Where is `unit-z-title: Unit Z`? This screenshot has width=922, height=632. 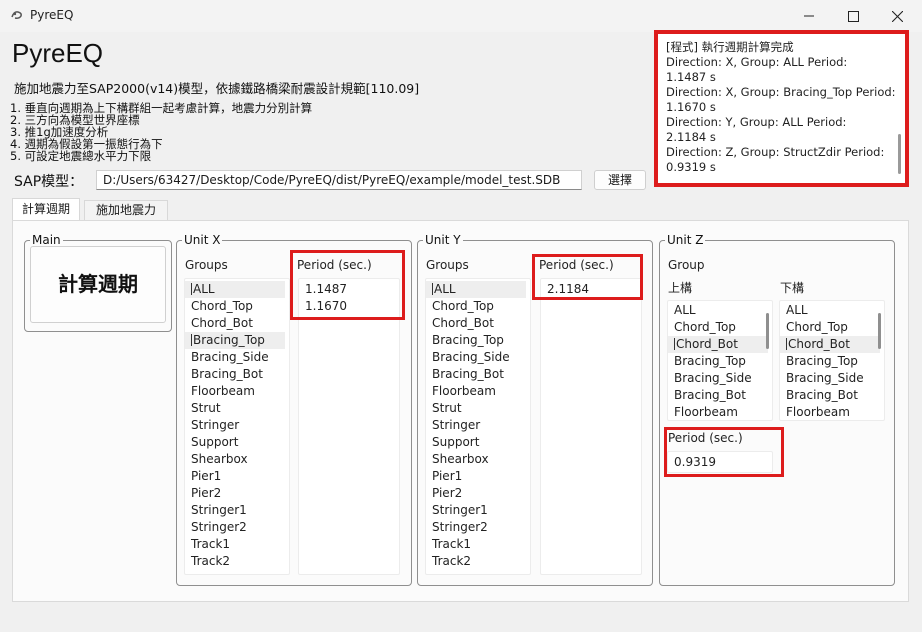 unit-z-title: Unit Z is located at coordinates (685, 240).